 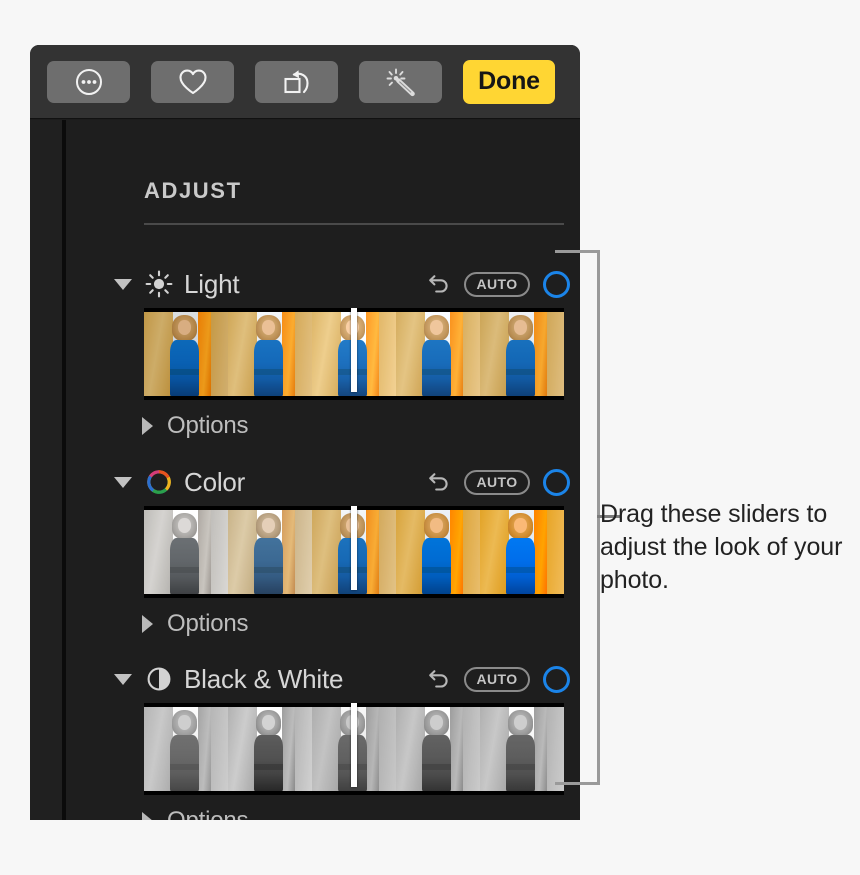 I want to click on auto-button-black-and-white: AUTO, so click(x=497, y=679).